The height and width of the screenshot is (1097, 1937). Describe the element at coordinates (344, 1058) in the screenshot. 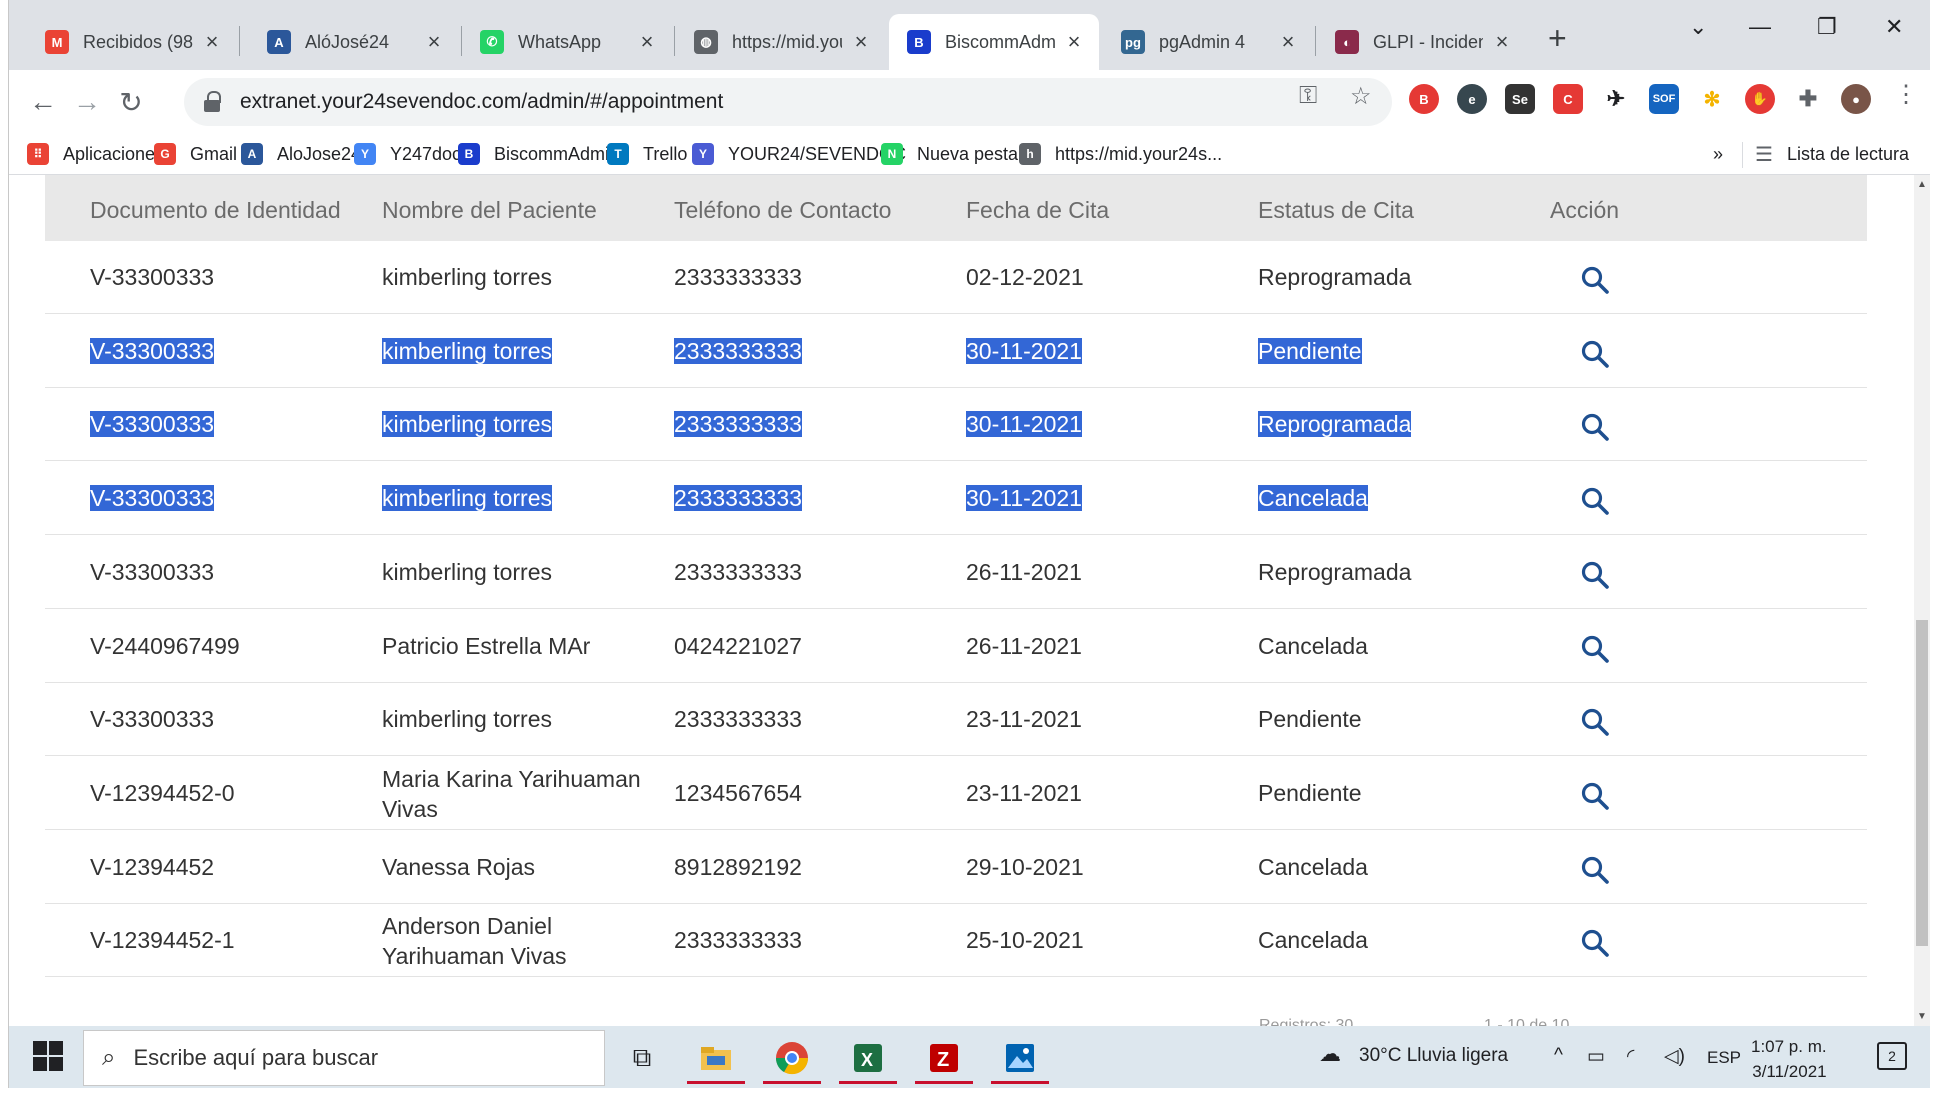

I see `taskbar-search-box: ⌕ Escribe aquí para buscar` at that location.